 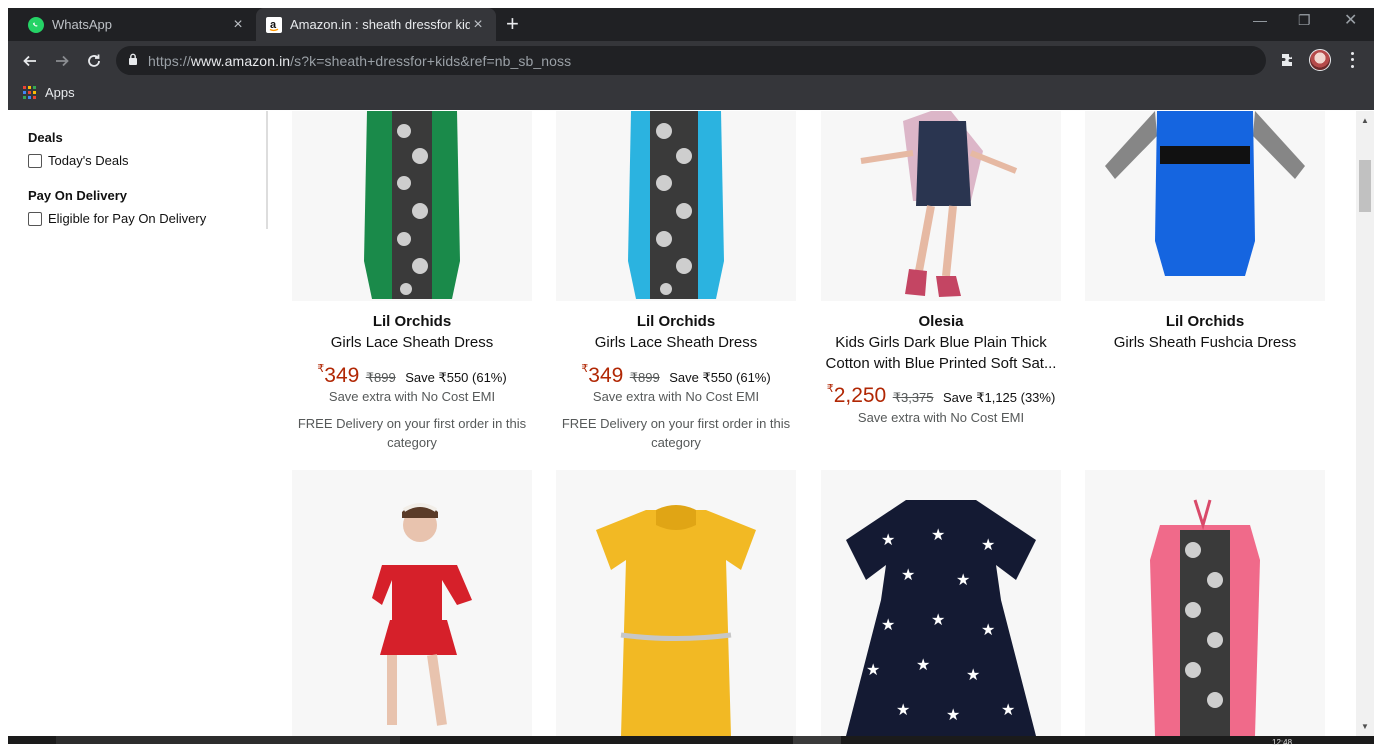 What do you see at coordinates (62, 61) in the screenshot?
I see `forward-icon` at bounding box center [62, 61].